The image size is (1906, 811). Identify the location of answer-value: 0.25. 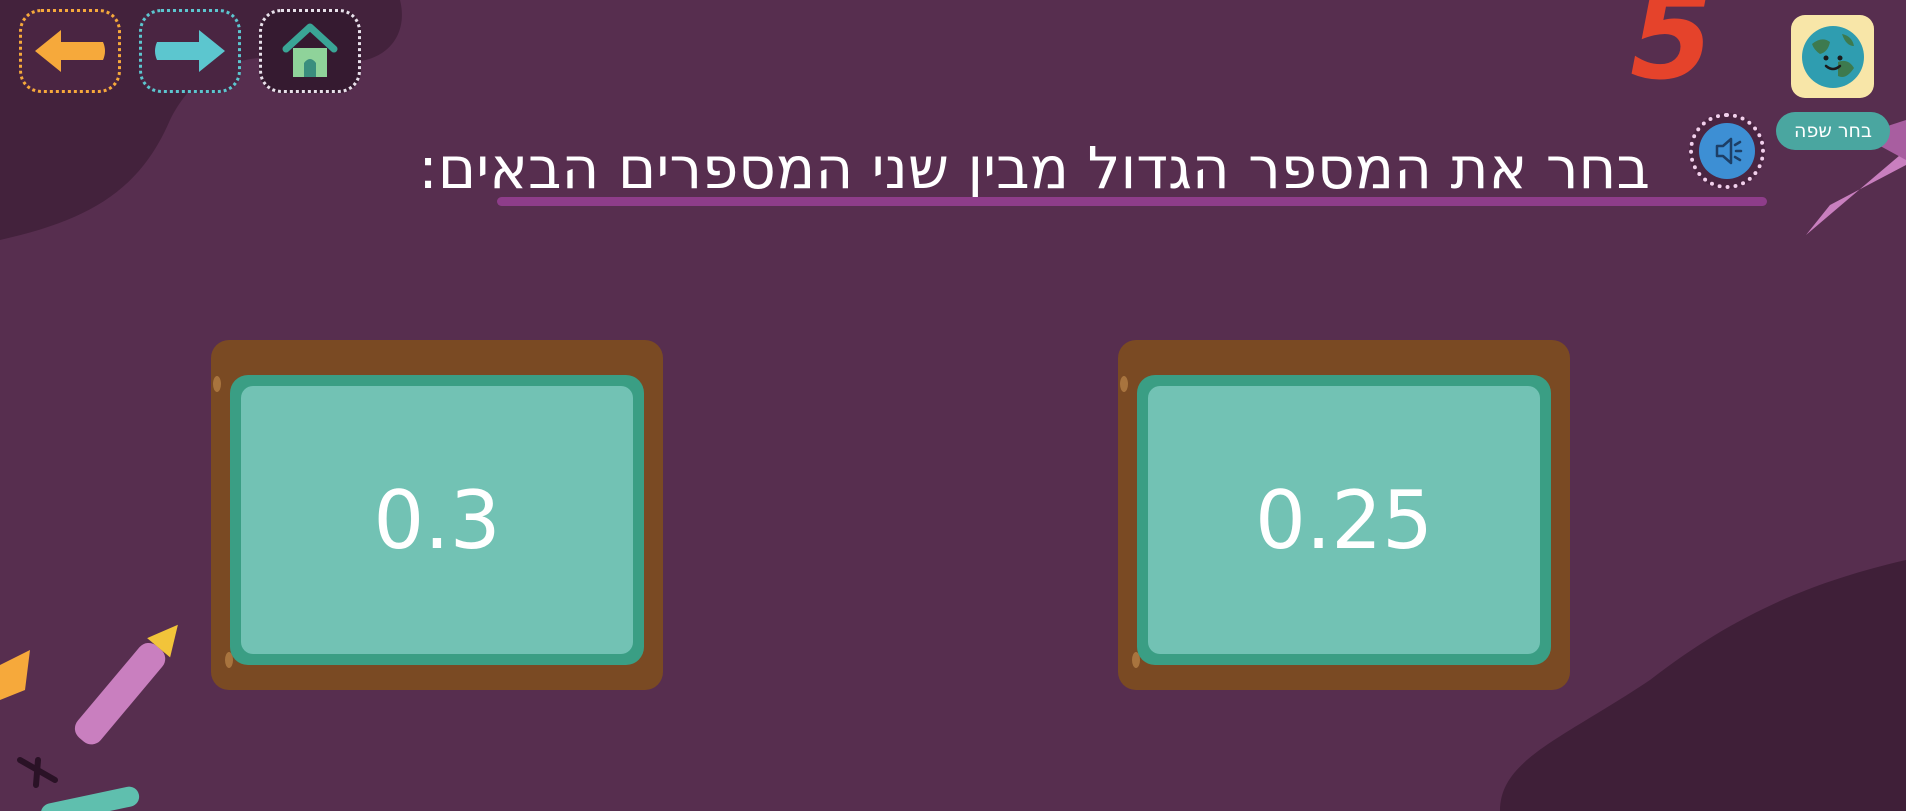
(1344, 520).